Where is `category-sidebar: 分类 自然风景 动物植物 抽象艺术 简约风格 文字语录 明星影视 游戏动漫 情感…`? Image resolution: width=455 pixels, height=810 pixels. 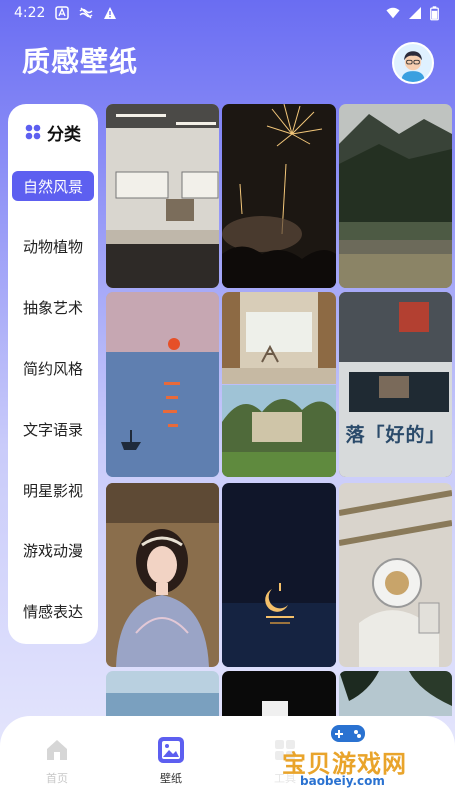 category-sidebar: 分类 自然风景 动物植物 抽象艺术 简约风格 文字语录 明星影视 游戏动漫 情感… is located at coordinates (53, 374).